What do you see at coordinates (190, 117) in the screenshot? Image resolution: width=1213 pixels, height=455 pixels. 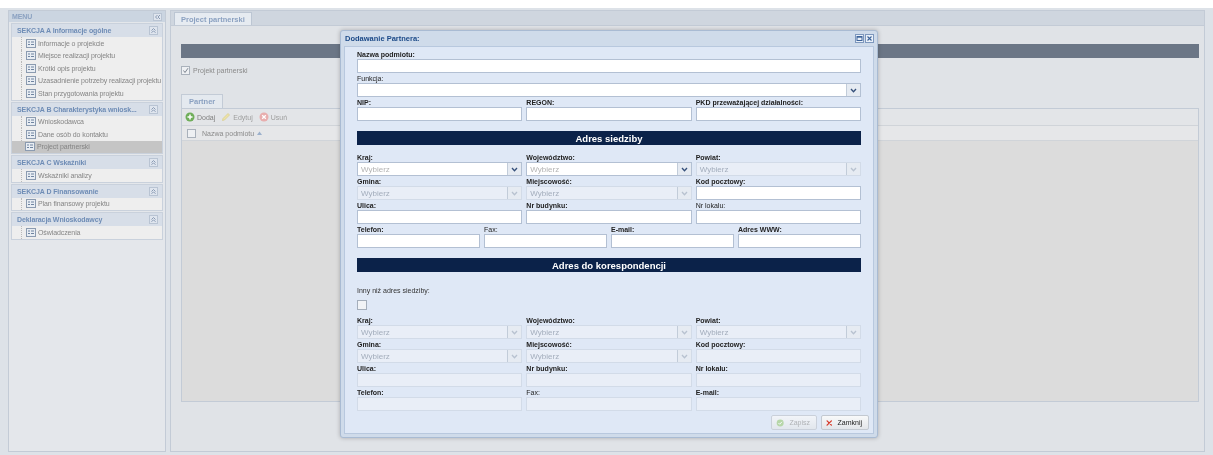 I see `plus-icon` at bounding box center [190, 117].